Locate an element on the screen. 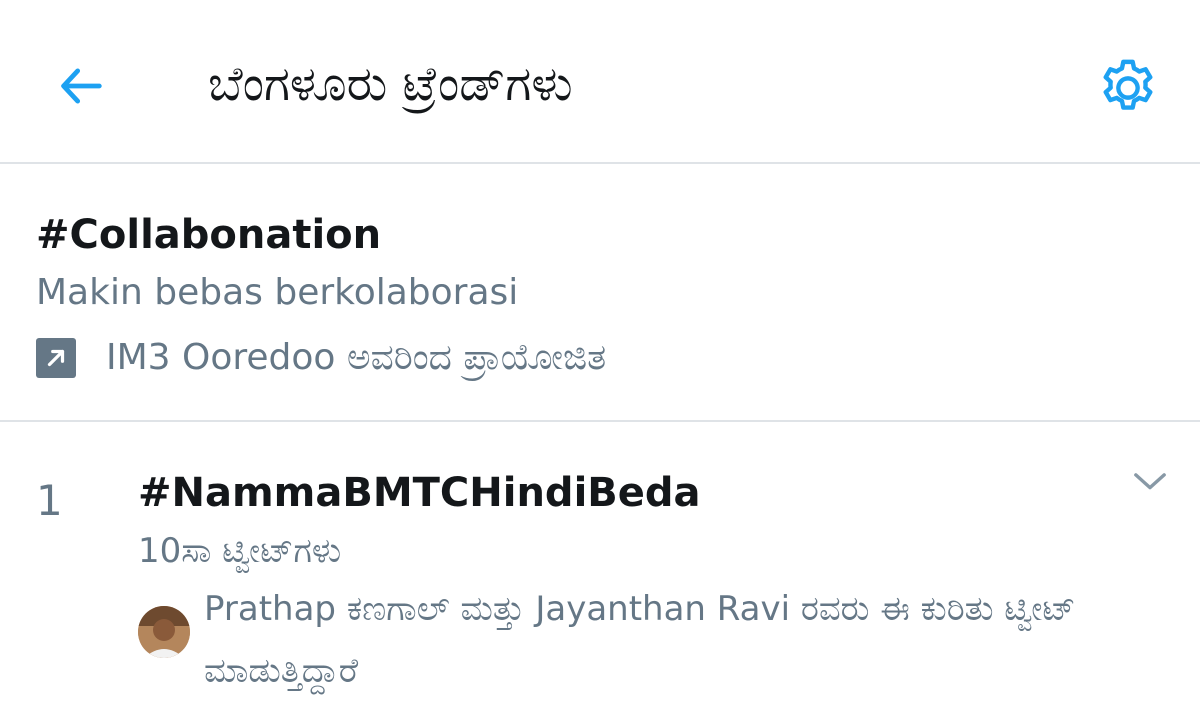 This screenshot has height=721, width=1200. promoted-arrow-icon is located at coordinates (56, 358).